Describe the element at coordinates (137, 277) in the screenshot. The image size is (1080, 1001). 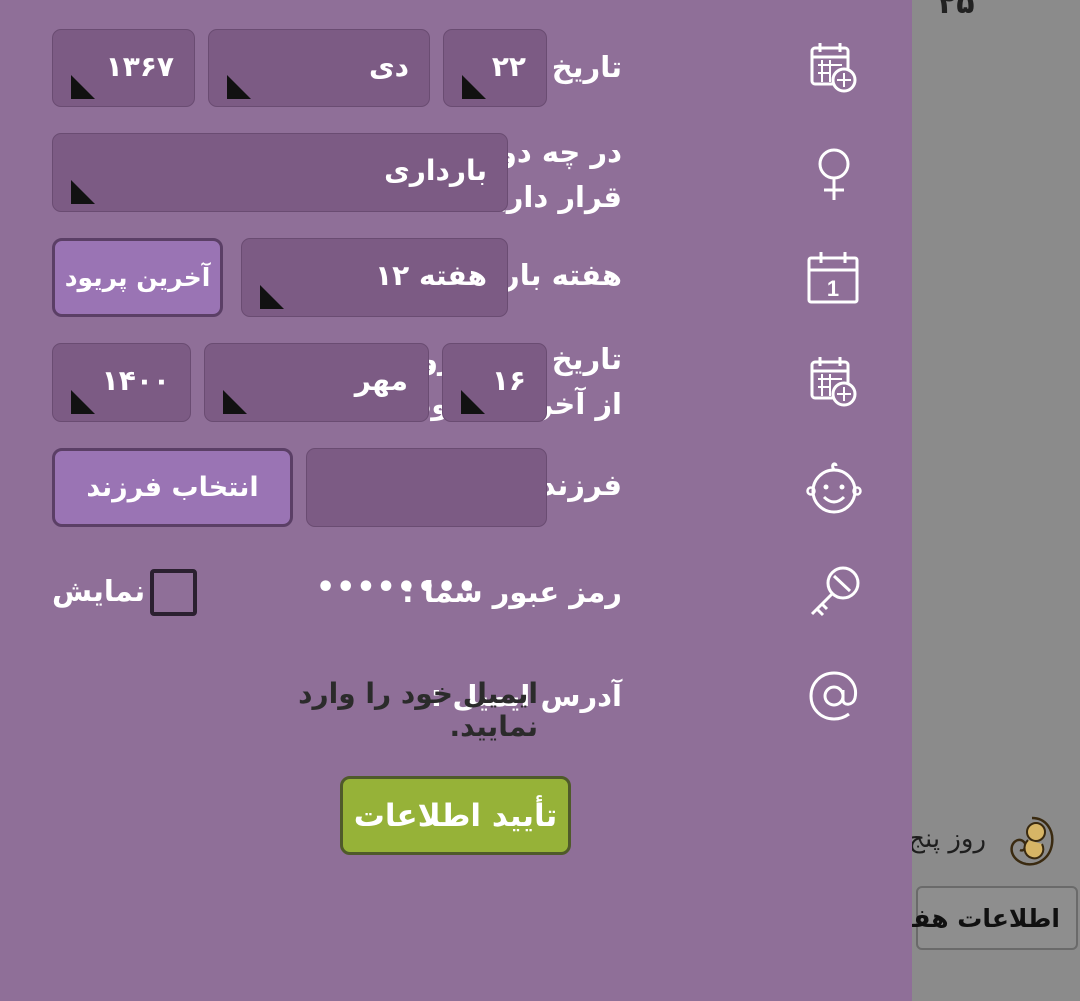
I see `last-period-button: آخرین پریود` at that location.